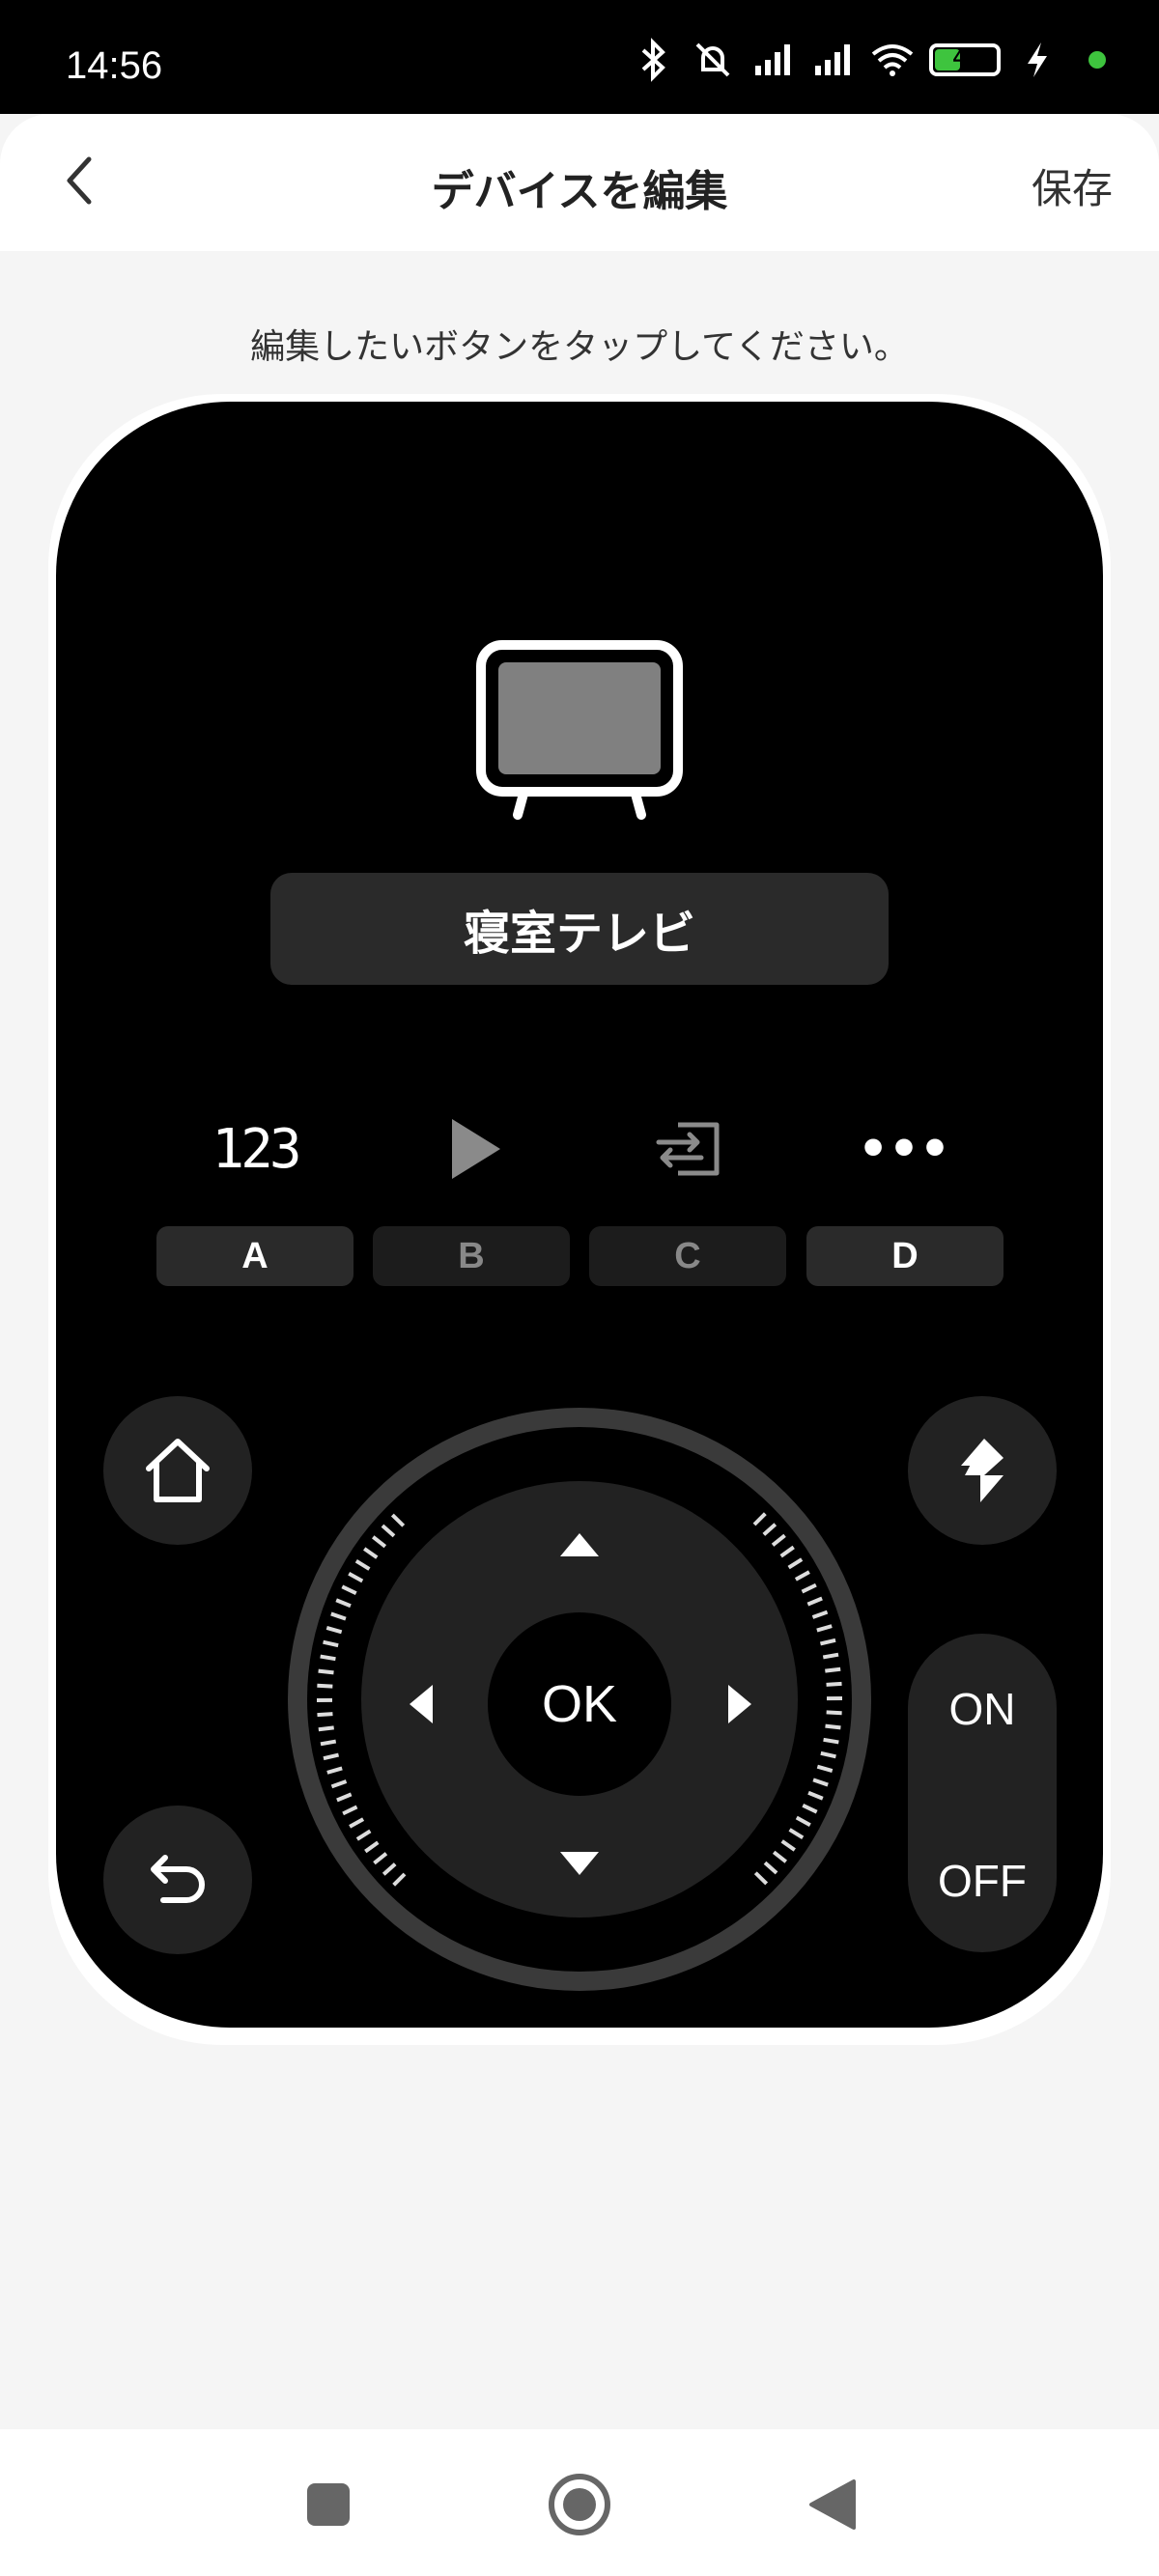  I want to click on triangle-down-icon, so click(579, 1864).